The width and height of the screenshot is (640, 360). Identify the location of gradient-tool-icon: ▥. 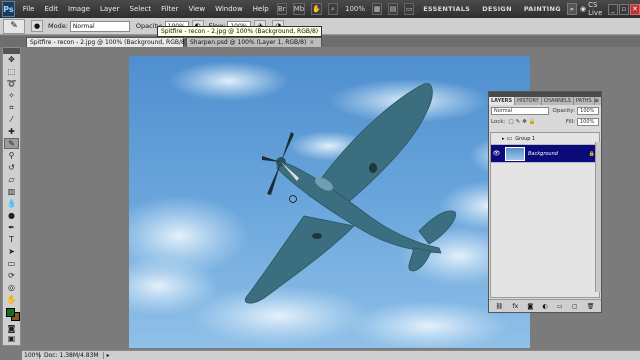
(11, 191).